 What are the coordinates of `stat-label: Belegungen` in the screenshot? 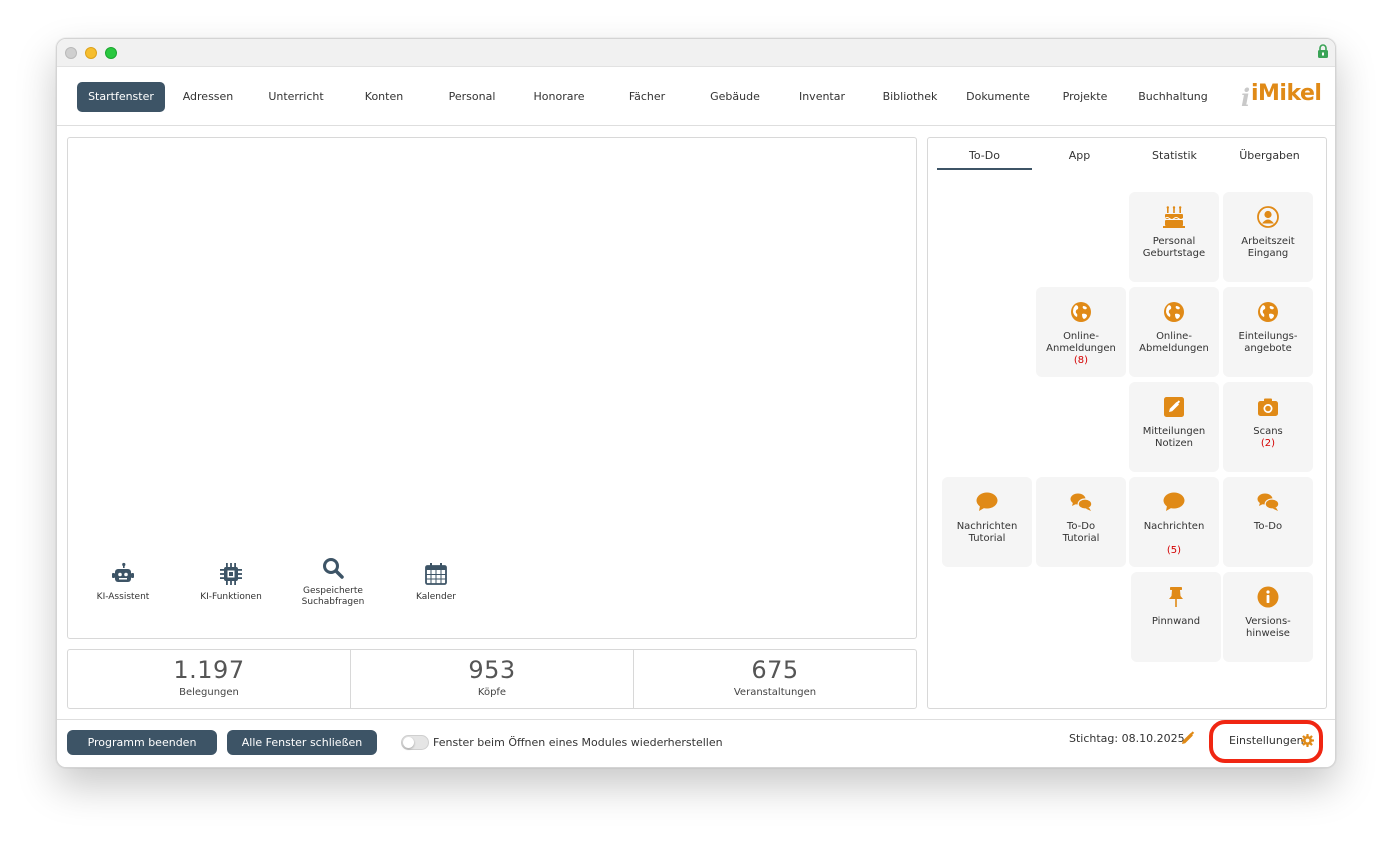 It's located at (209, 692).